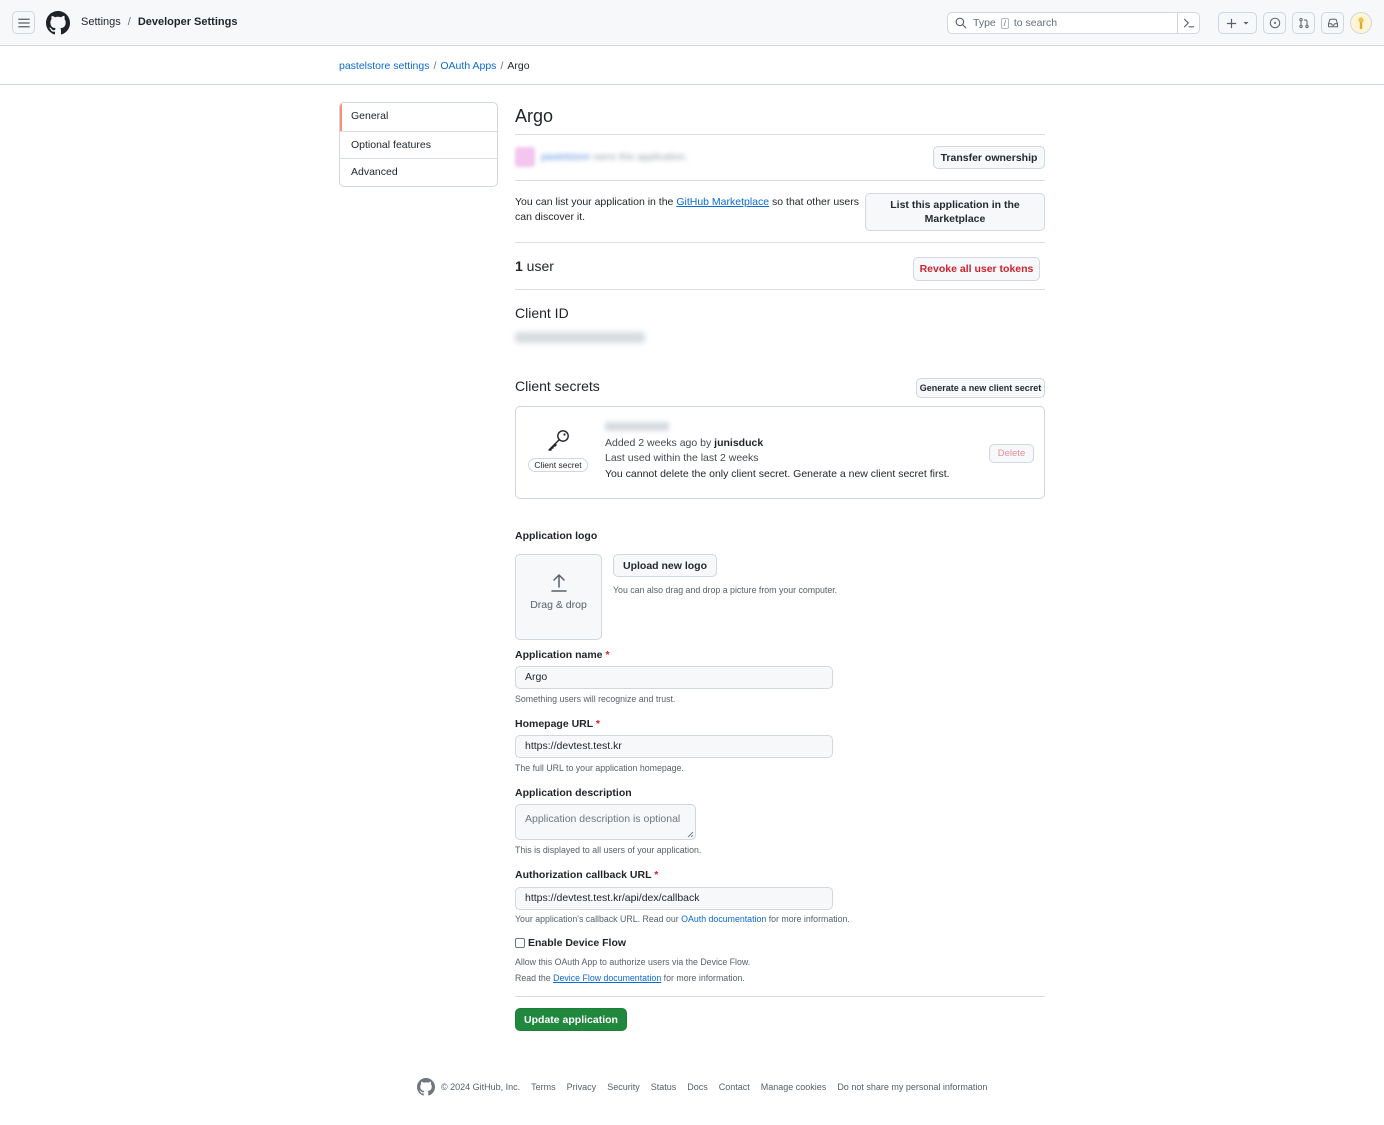 This screenshot has width=1384, height=1125. Describe the element at coordinates (468, 66) in the screenshot. I see `breadcrumb-oauth-apps: OAuth Apps` at that location.